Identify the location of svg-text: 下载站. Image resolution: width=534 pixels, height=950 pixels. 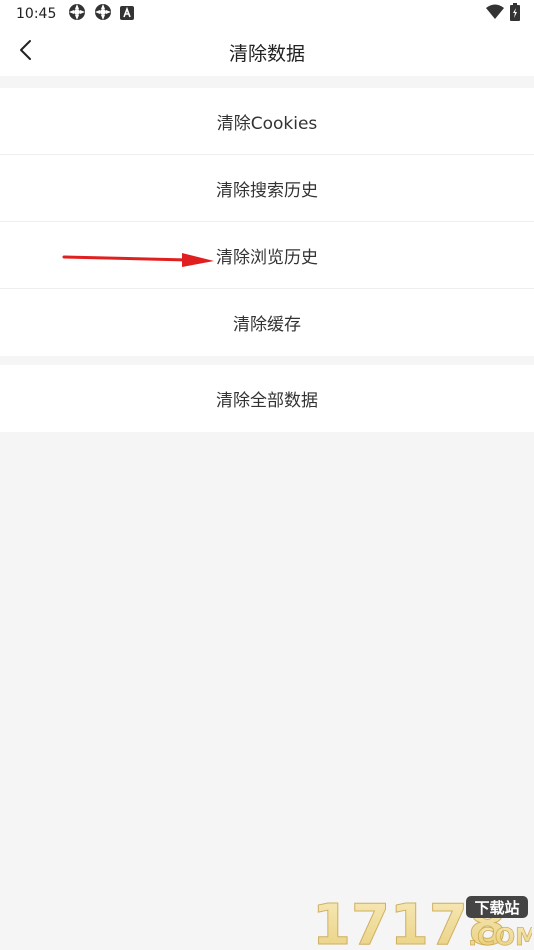
(496, 908).